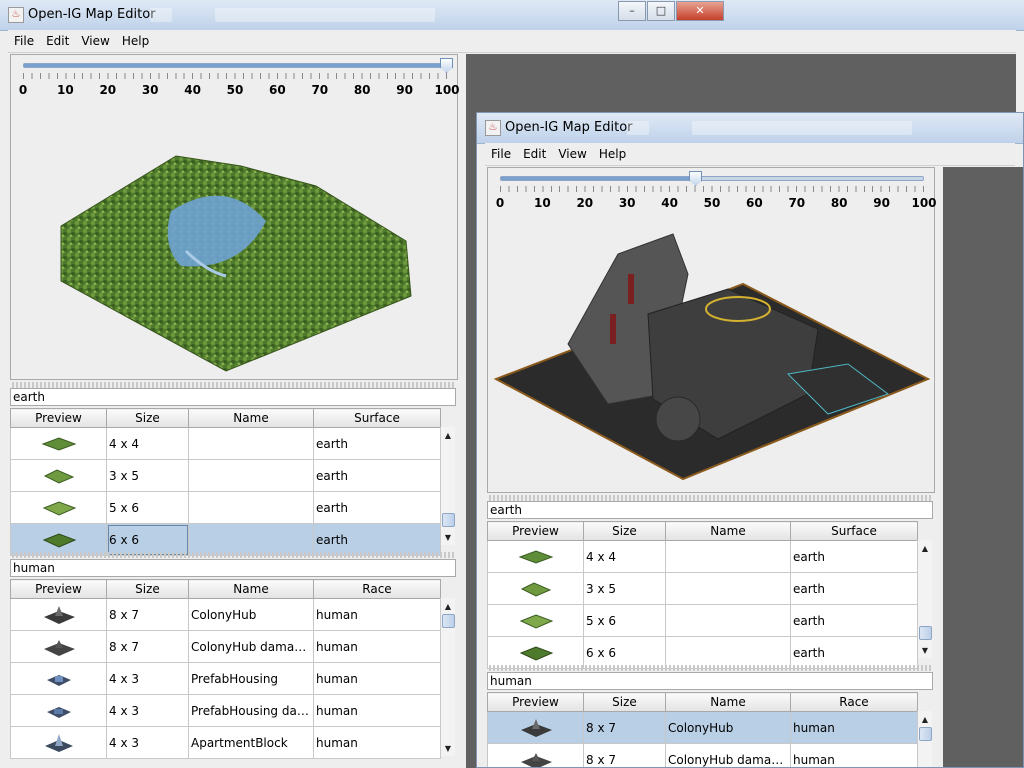  What do you see at coordinates (147, 475) in the screenshot?
I see `size-cell: 3 x 5` at bounding box center [147, 475].